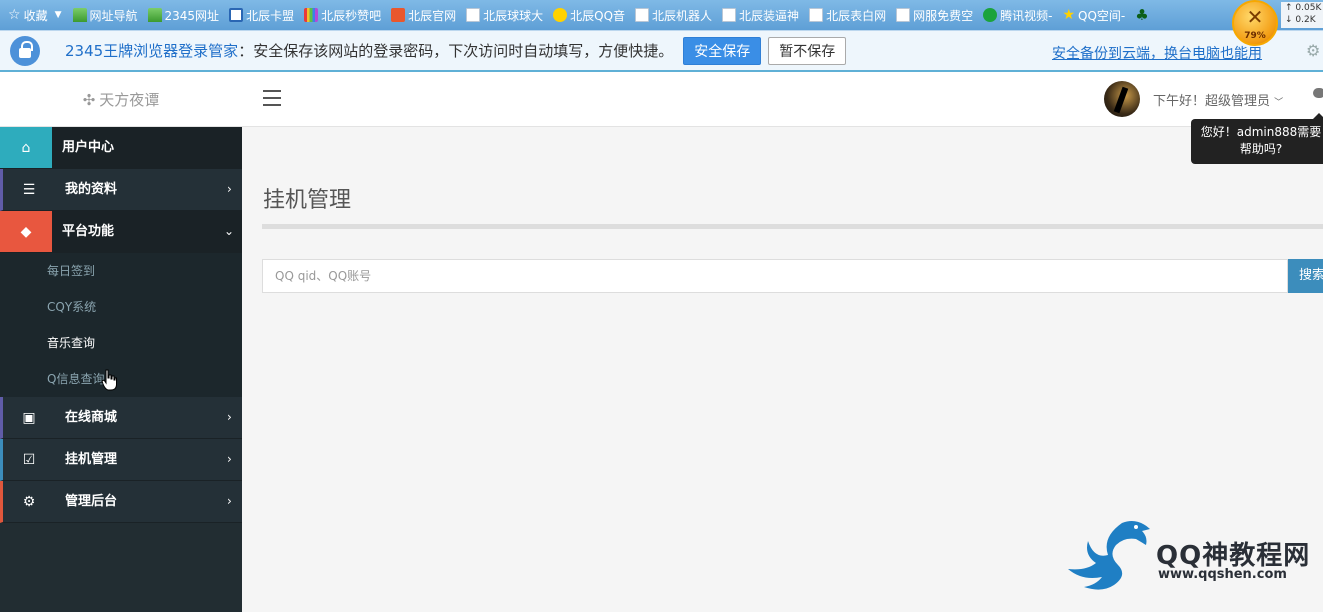 The height and width of the screenshot is (612, 1323). What do you see at coordinates (1255, 17) in the screenshot?
I see `wrench-icon: ✕` at bounding box center [1255, 17].